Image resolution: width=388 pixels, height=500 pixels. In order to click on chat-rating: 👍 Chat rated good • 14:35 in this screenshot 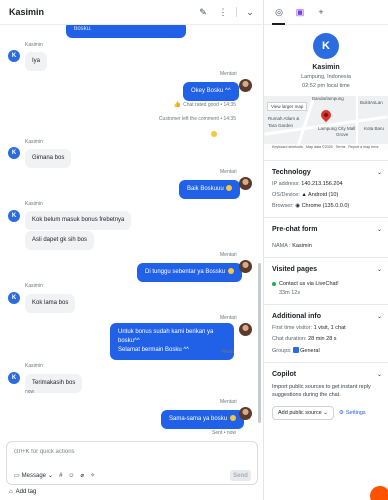, I will do `click(178, 105)`.